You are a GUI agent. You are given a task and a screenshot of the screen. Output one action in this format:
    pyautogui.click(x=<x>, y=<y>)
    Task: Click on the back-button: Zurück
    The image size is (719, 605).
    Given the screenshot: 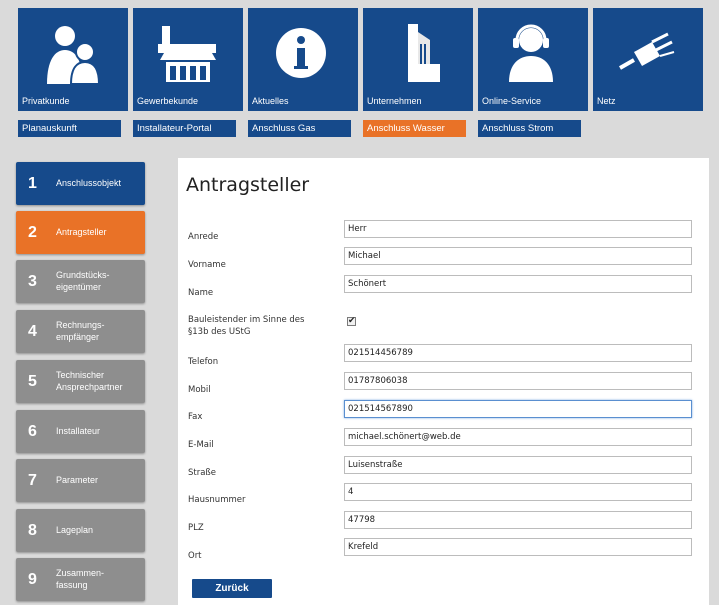 What is the action you would take?
    pyautogui.click(x=232, y=588)
    